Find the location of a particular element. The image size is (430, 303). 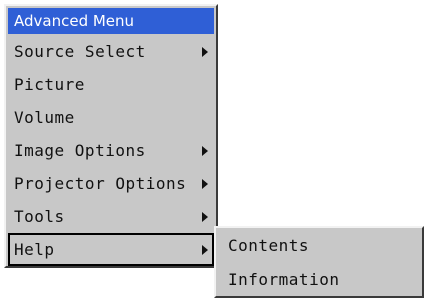

menu-item-source-select: Source Select is located at coordinates (111, 51).